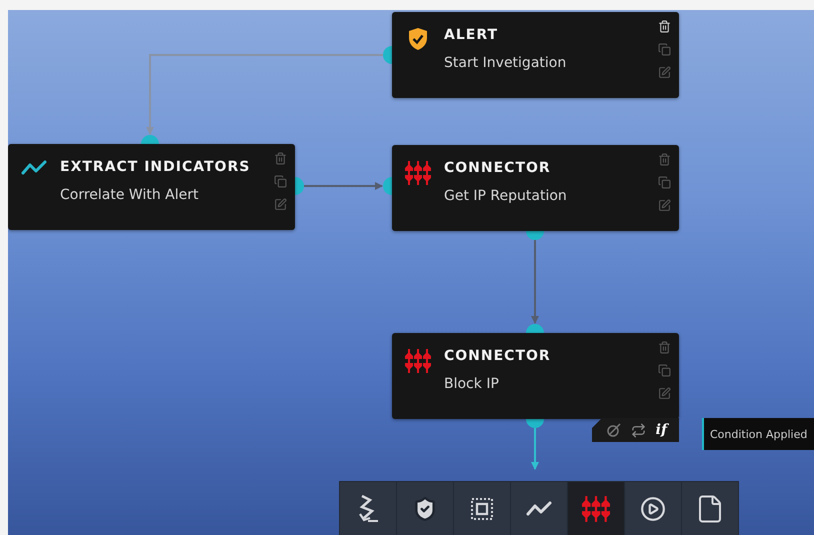 The height and width of the screenshot is (535, 814). Describe the element at coordinates (130, 195) in the screenshot. I see `node-subtitle: Correlate With Alert` at that location.